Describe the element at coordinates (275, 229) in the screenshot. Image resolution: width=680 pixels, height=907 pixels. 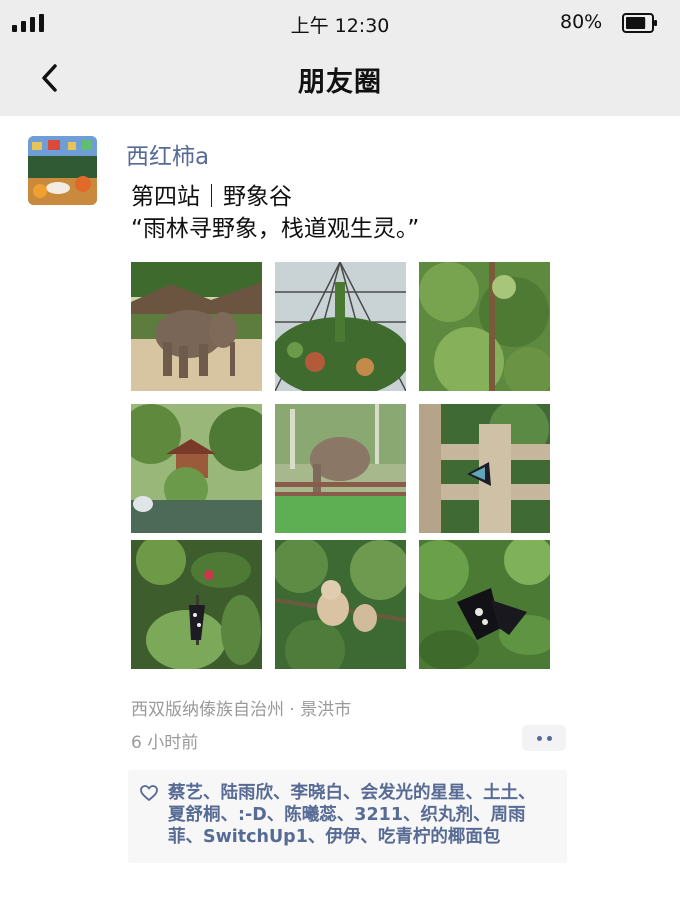
I see `post-text-line: “雨林寻野象，栈道观生灵。”` at that location.